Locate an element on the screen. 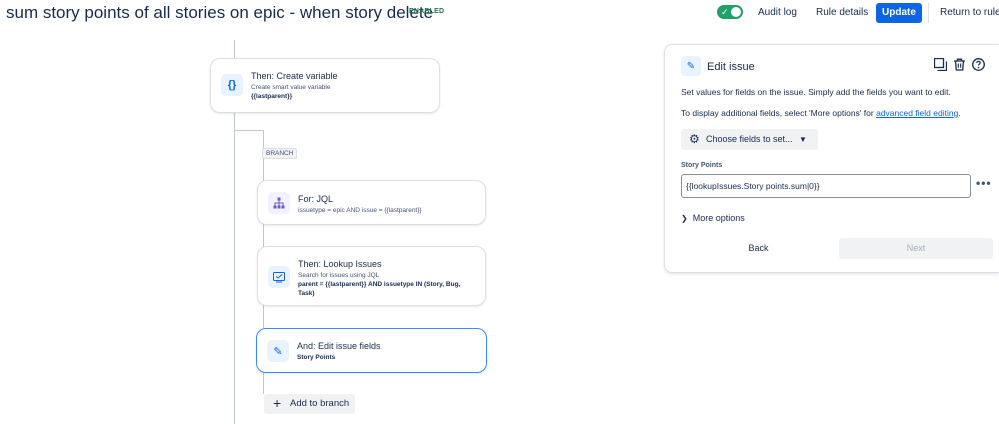 The image size is (999, 424). card-subtitle: Search for issues using JQL is located at coordinates (339, 275).